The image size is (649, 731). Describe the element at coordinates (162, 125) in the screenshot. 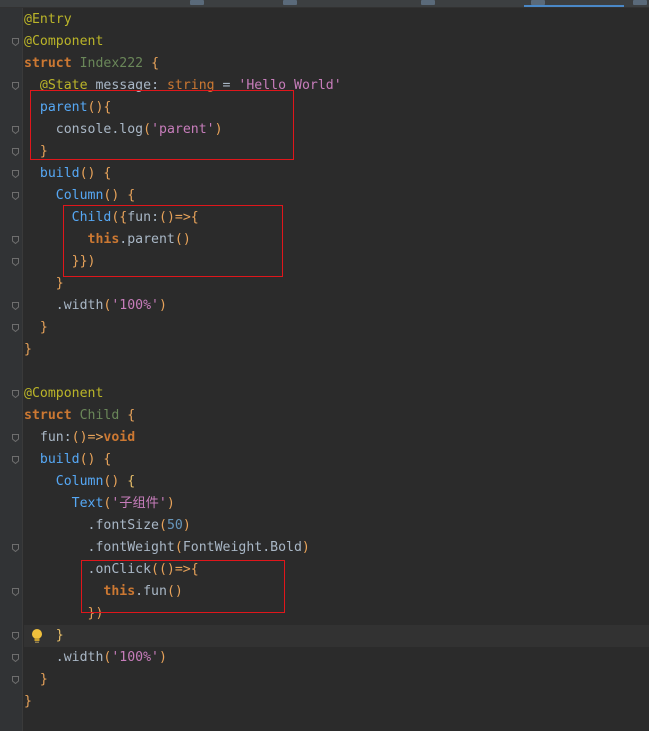

I see `highlight-box-parent-method` at that location.